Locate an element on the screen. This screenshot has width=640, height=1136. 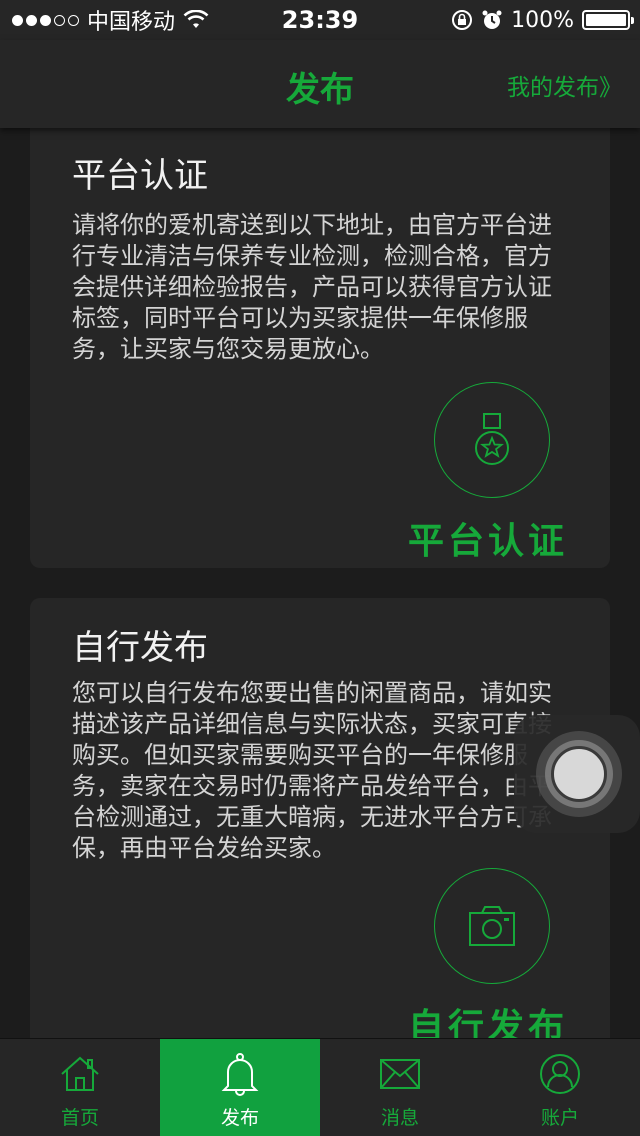
self-publish-button is located at coordinates (492, 926).